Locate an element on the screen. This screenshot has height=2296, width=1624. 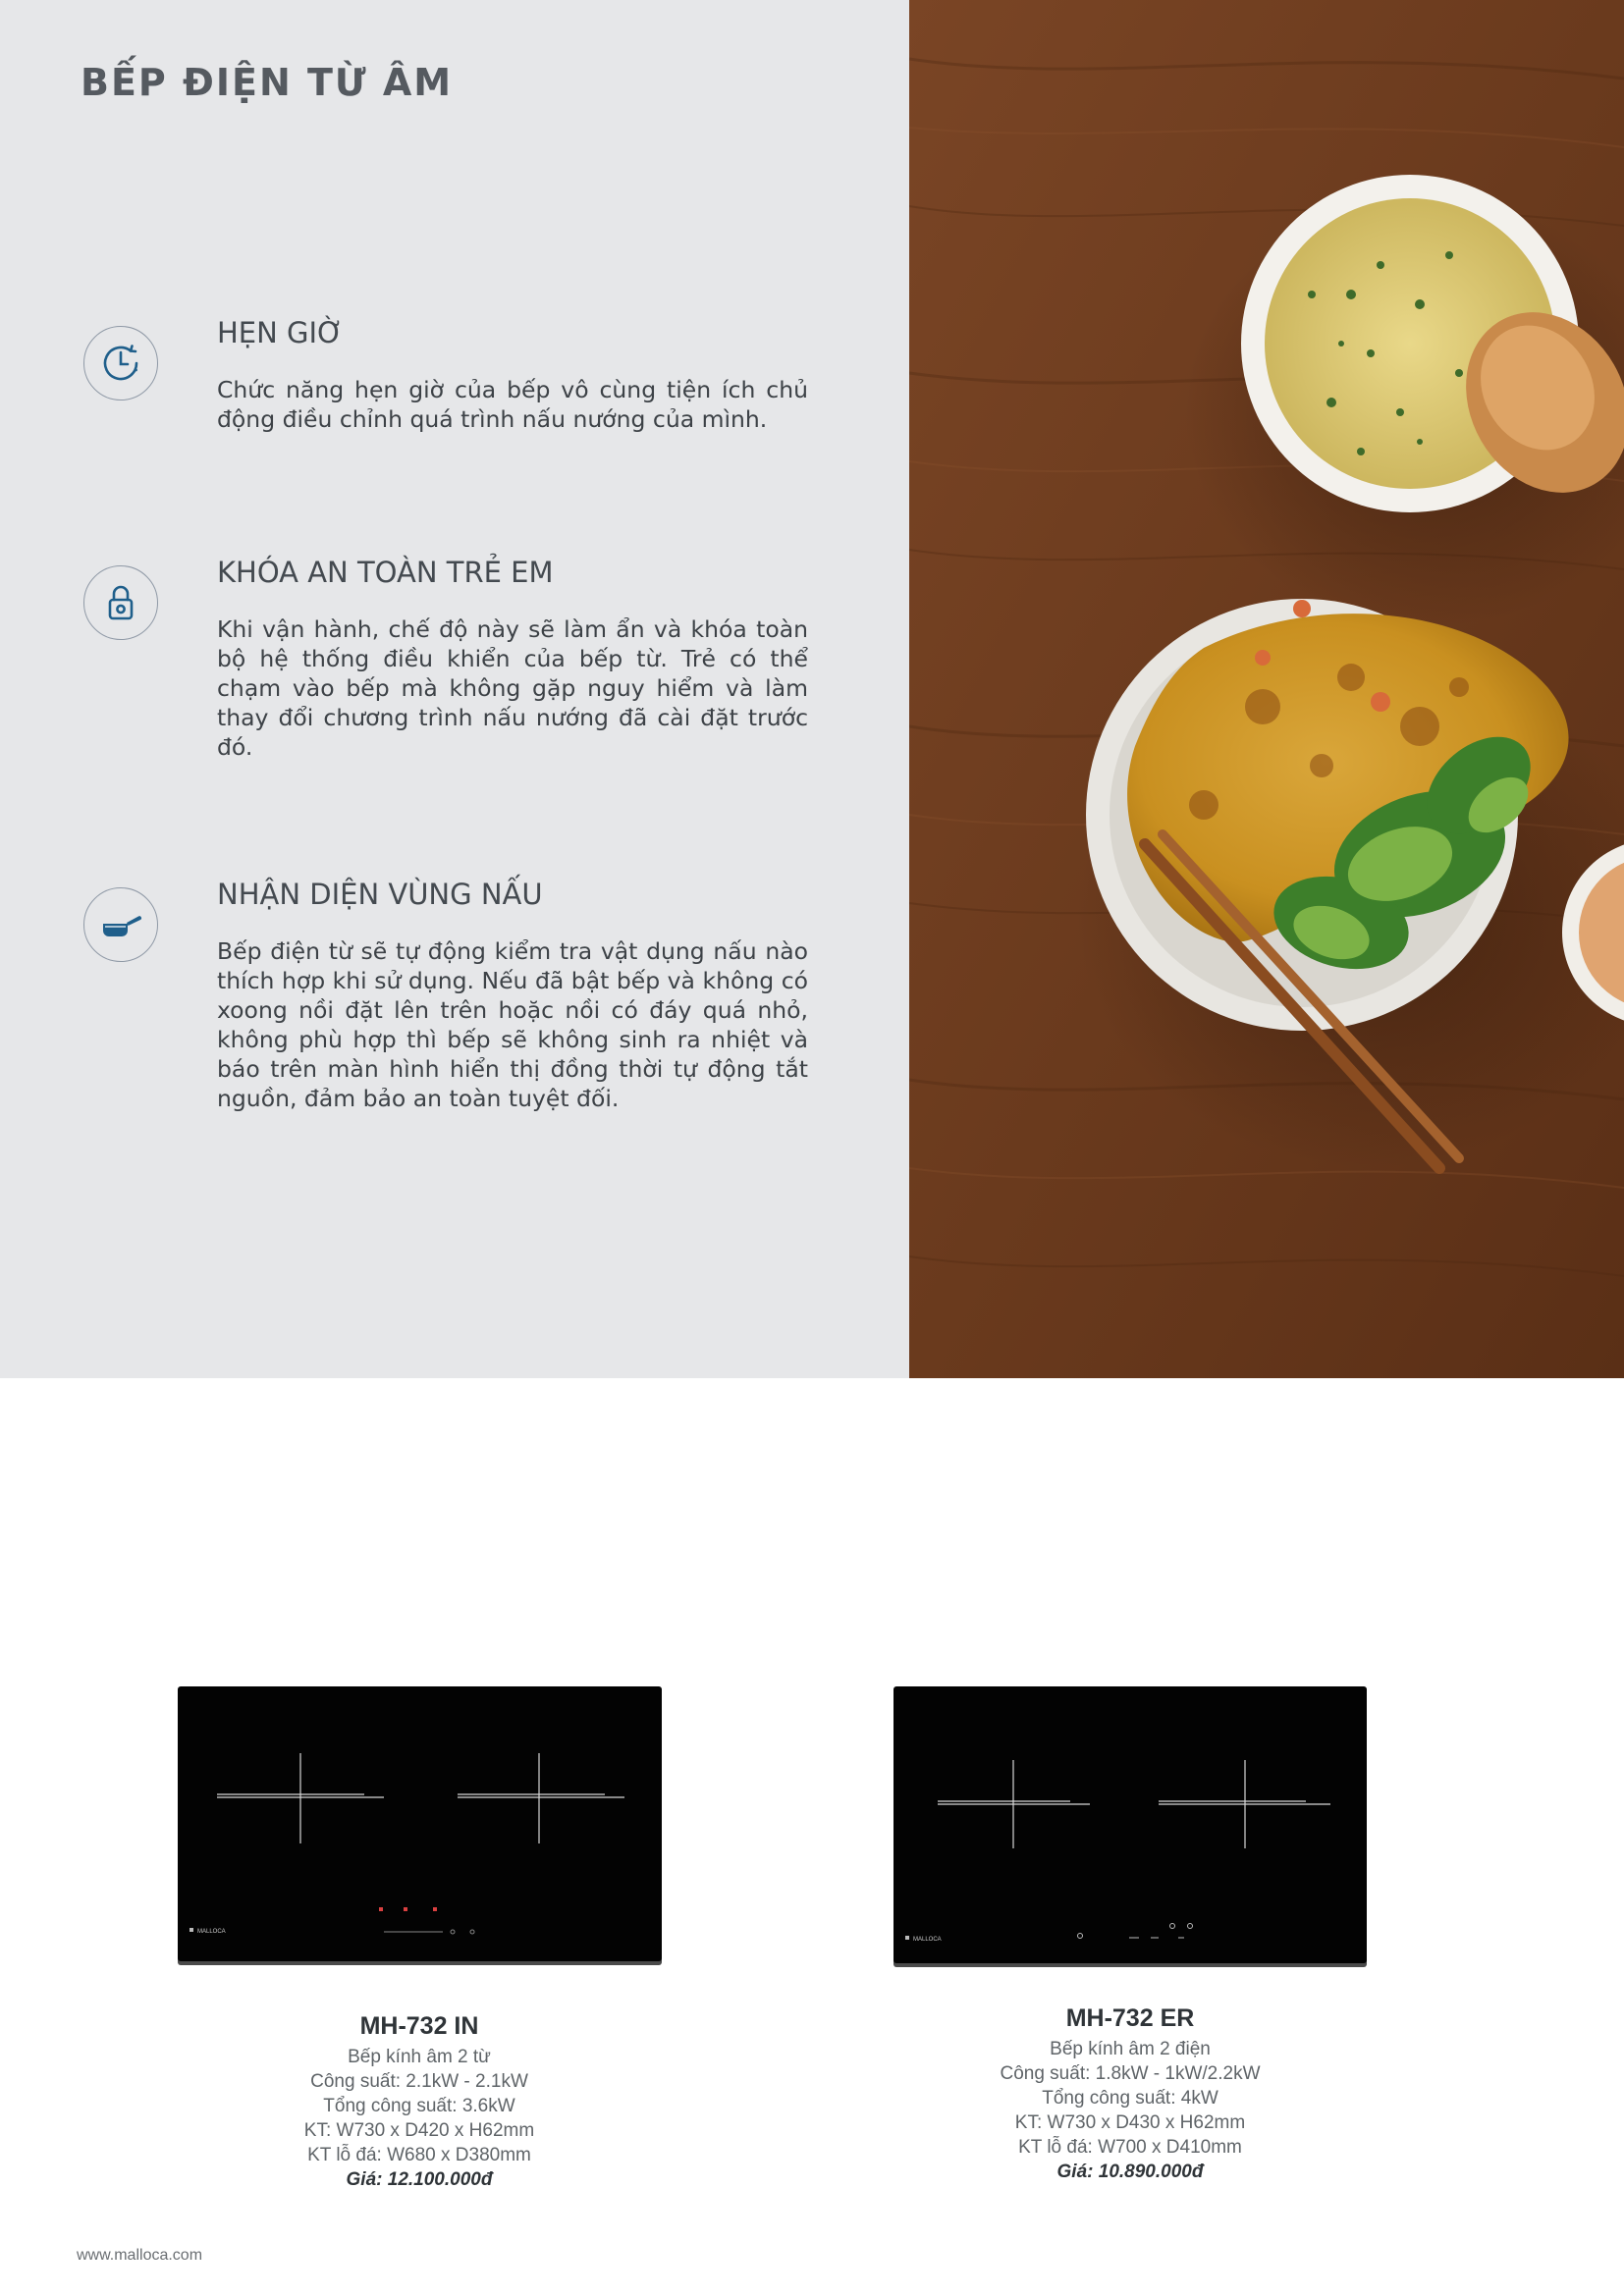
feature-title: HẸN GIỜ is located at coordinates (280, 332).